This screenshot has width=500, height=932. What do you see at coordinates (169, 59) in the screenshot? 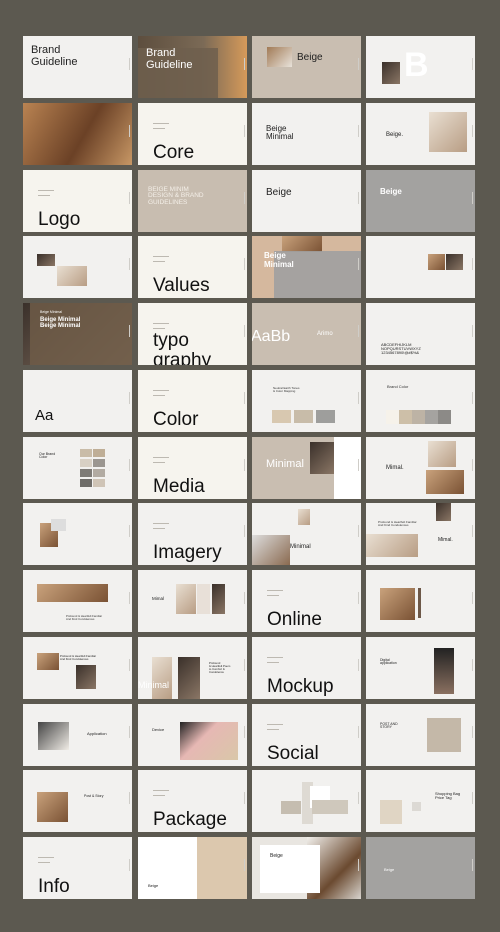
I see `slide-title: Brand Guideline` at bounding box center [169, 59].